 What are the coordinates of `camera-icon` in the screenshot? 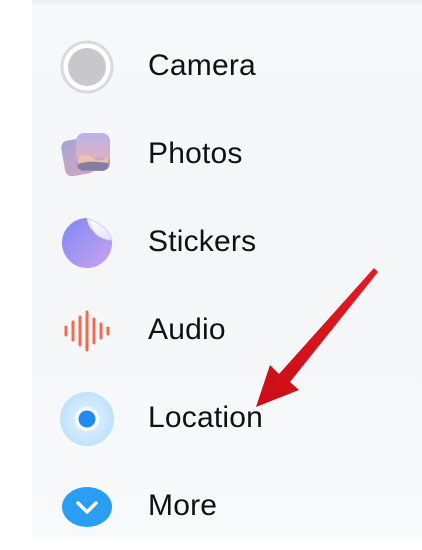 It's located at (87, 67).